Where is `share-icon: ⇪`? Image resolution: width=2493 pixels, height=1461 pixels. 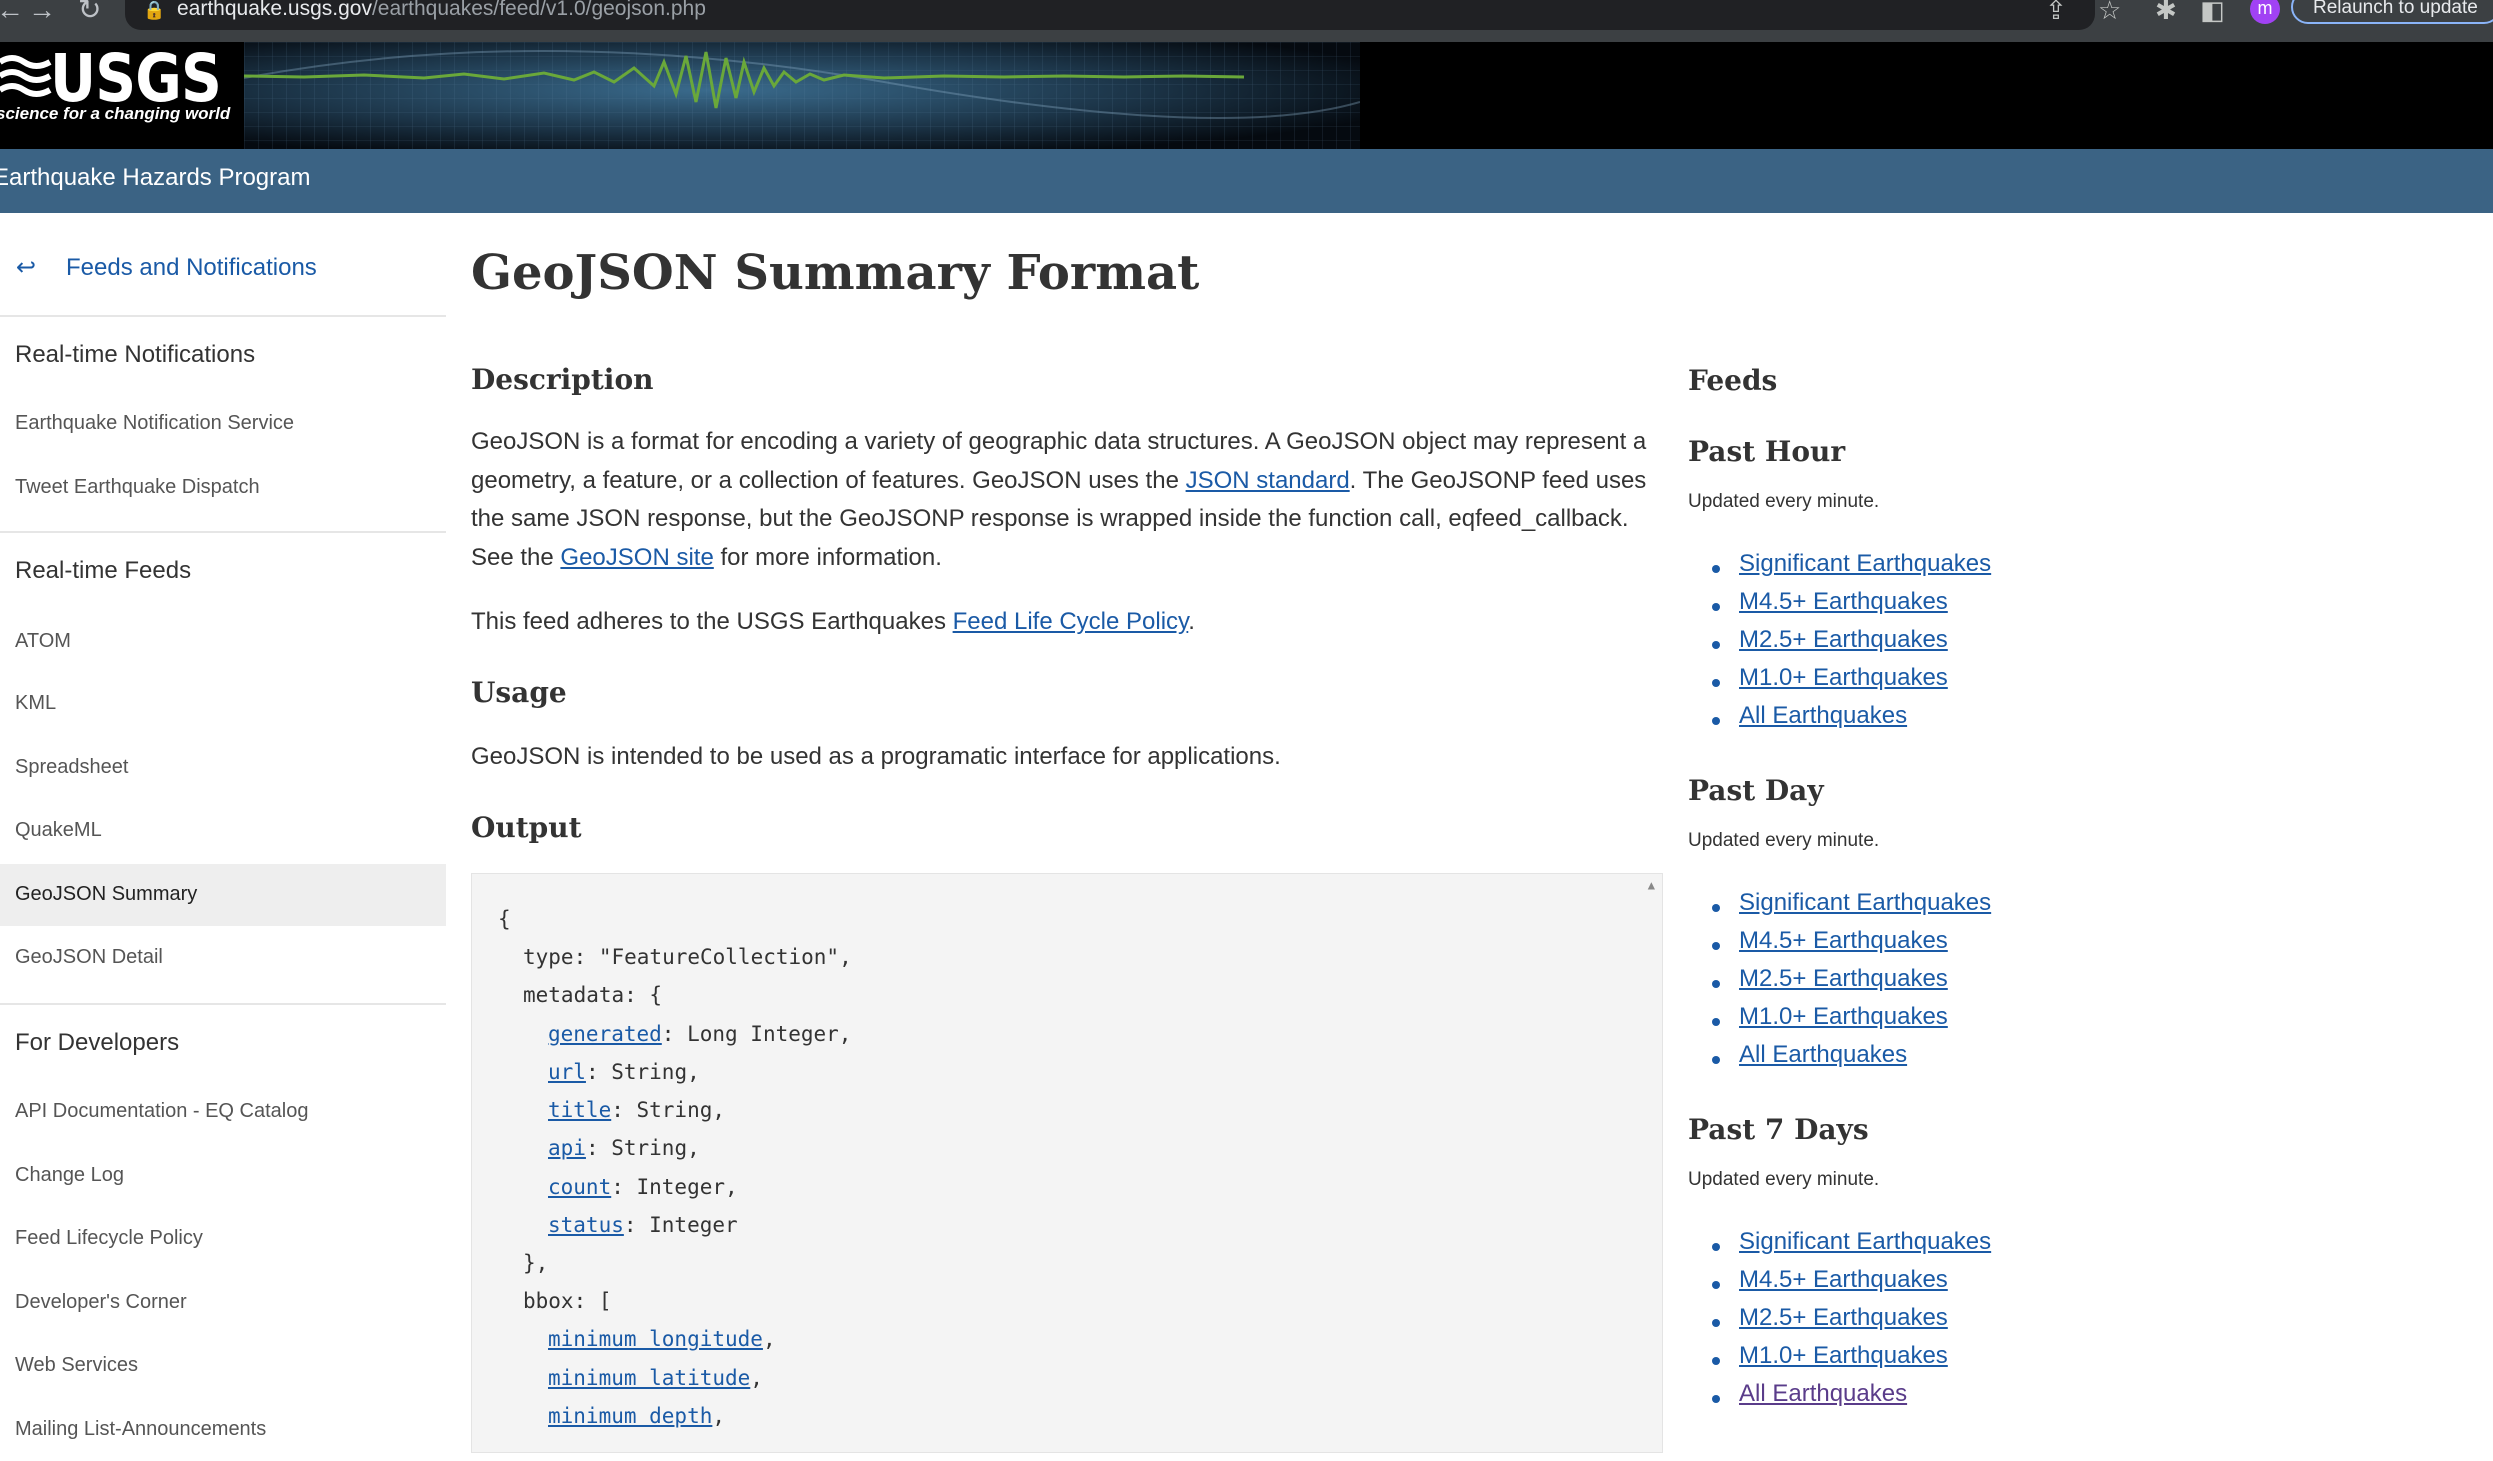
share-icon: ⇪ is located at coordinates (2056, 11).